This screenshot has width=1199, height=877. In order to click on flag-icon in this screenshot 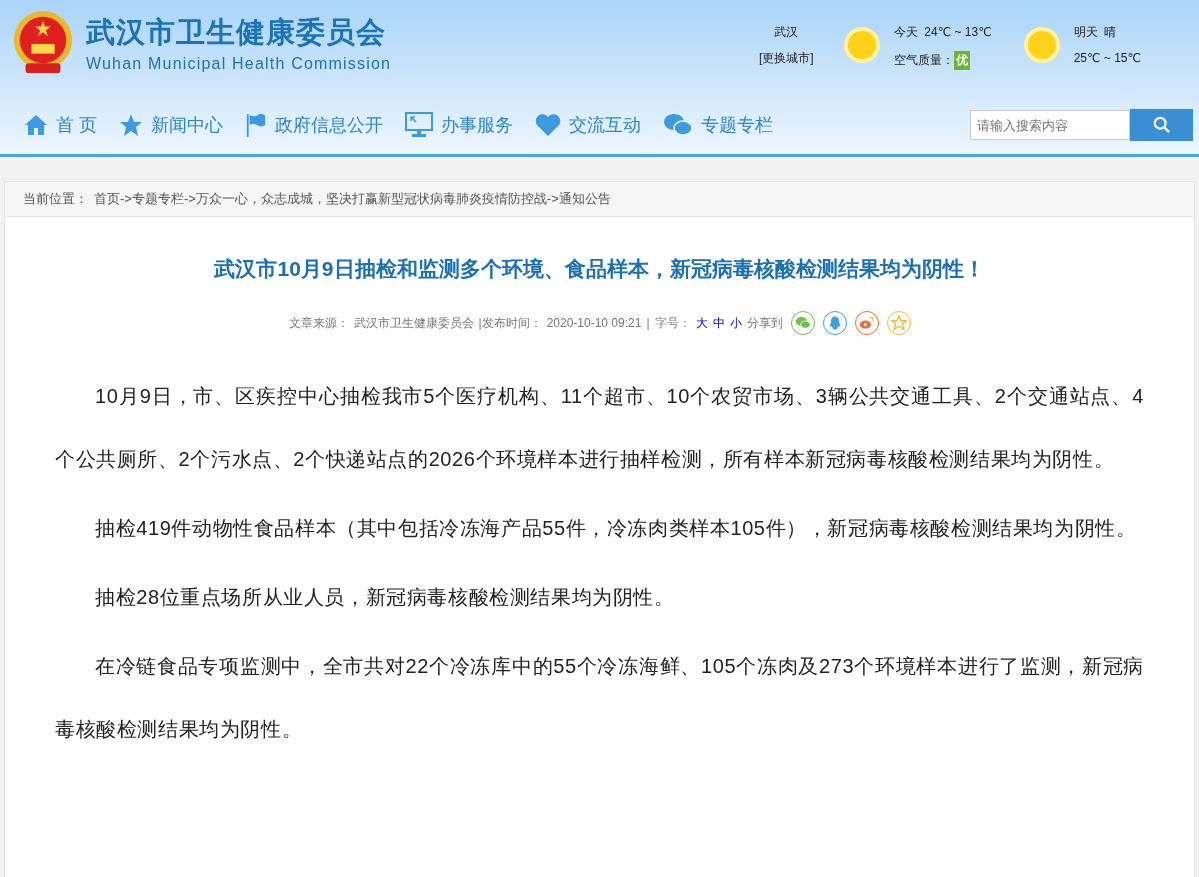, I will do `click(256, 125)`.